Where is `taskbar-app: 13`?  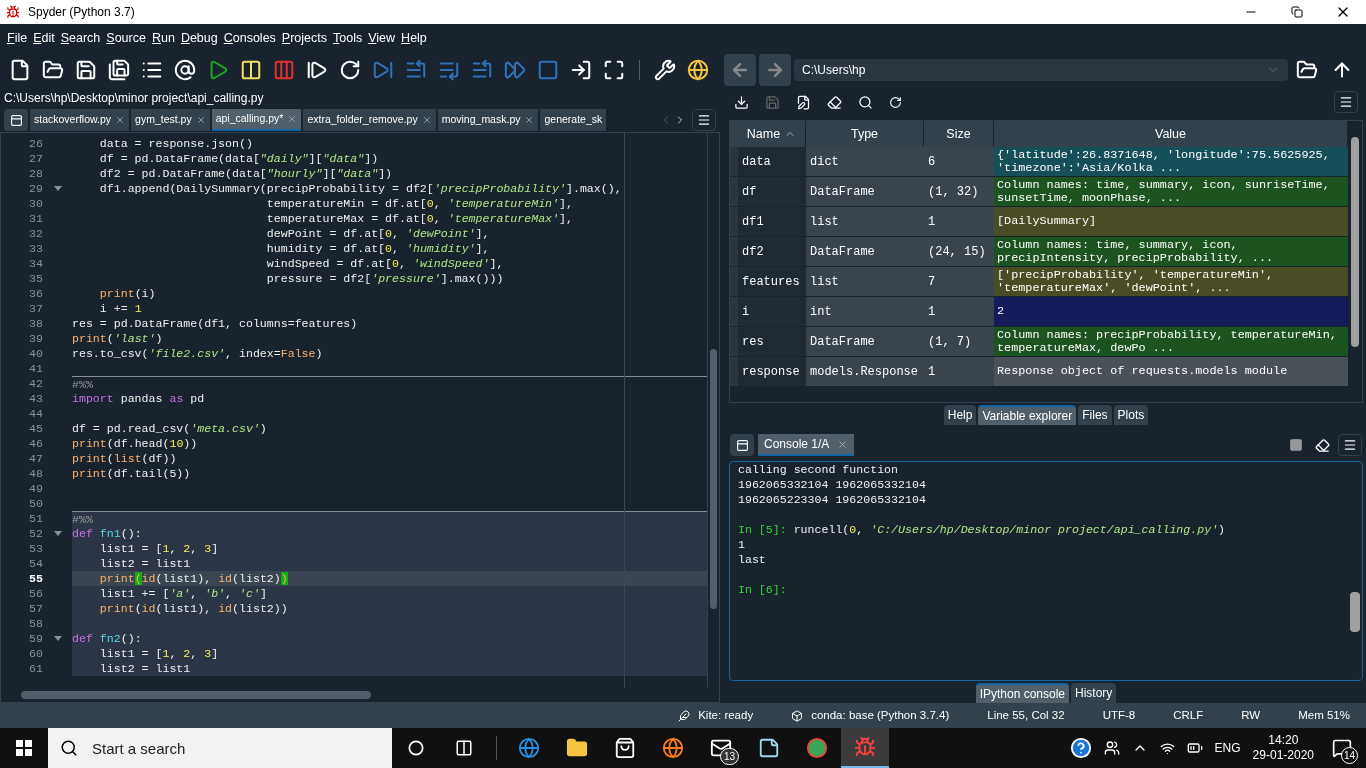
taskbar-app: 13 is located at coordinates (721, 748).